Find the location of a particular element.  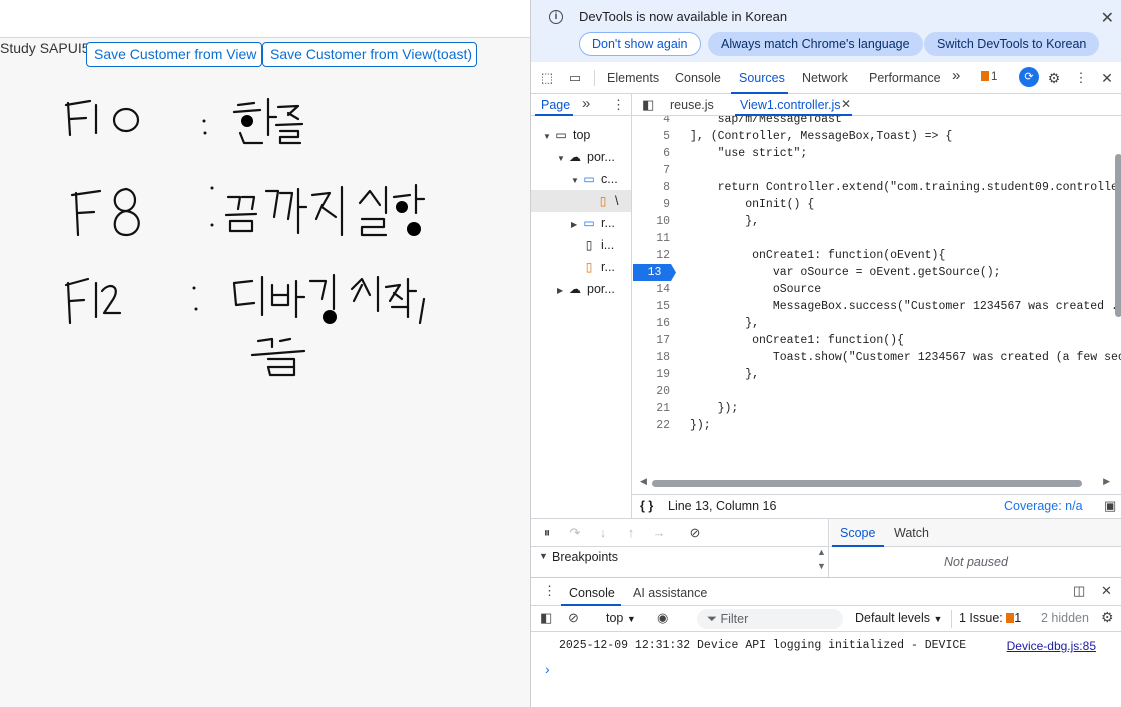

close-drawer-icon: ✕ is located at coordinates (1106, 591).